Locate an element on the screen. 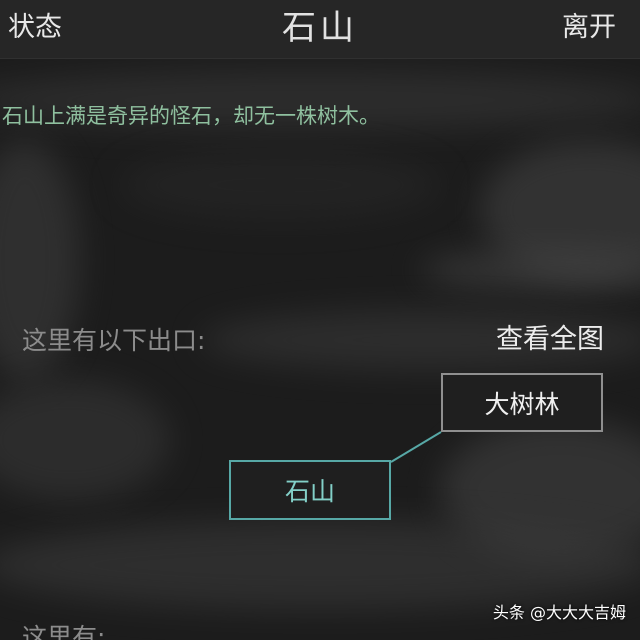 The image size is (640, 640). room-description: 石山上满是奇异的怪石，却无一株树木。 is located at coordinates (191, 116).